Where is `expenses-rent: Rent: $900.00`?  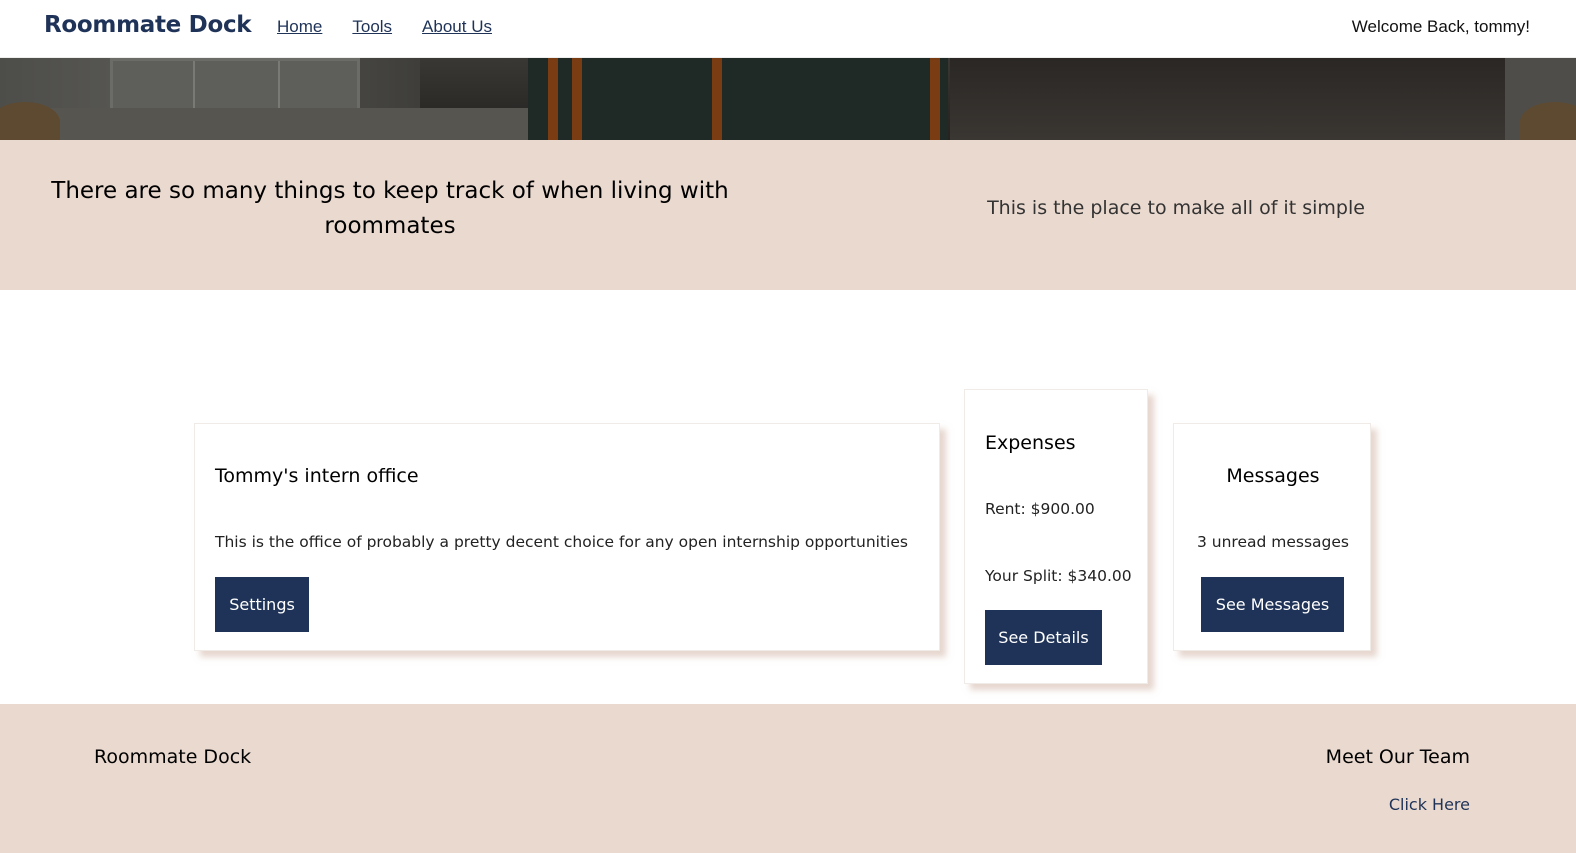 expenses-rent: Rent: $900.00 is located at coordinates (1040, 509).